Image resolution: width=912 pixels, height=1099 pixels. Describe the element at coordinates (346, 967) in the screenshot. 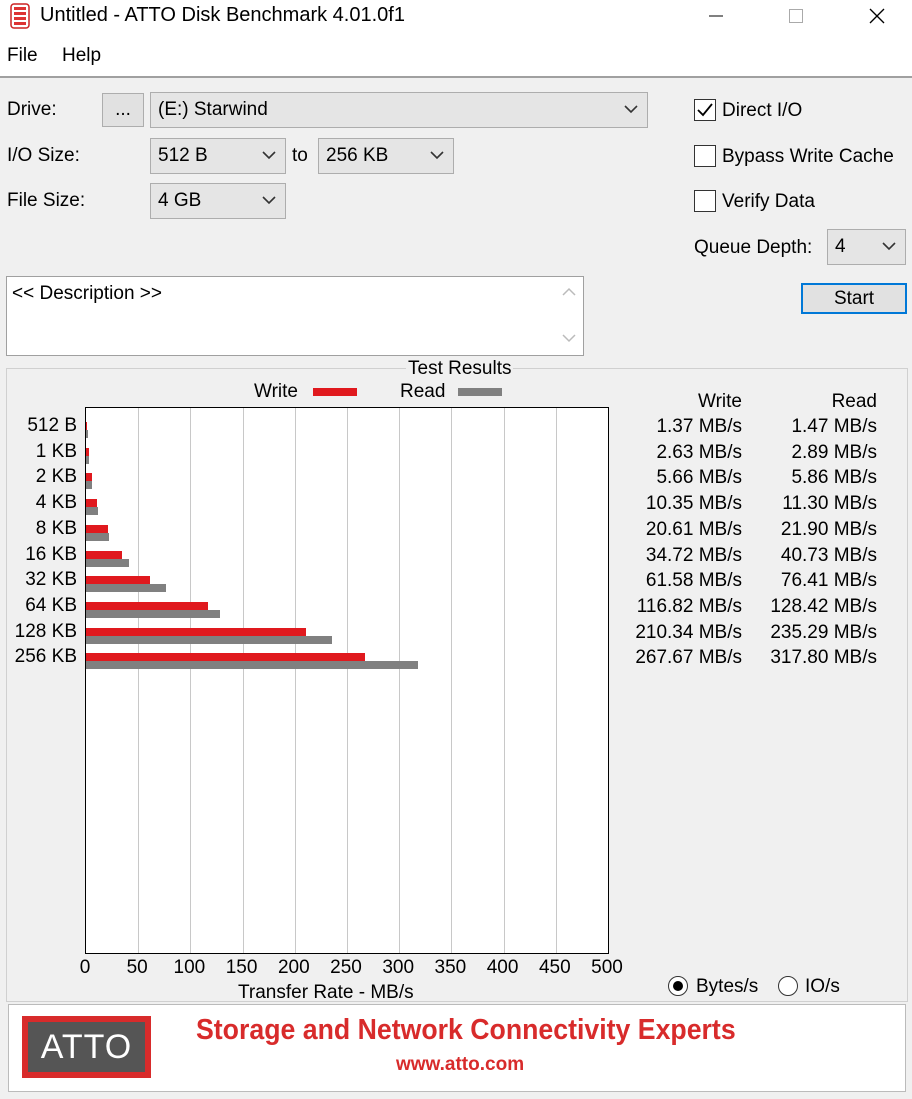

I see `x-tick-label: 250` at that location.